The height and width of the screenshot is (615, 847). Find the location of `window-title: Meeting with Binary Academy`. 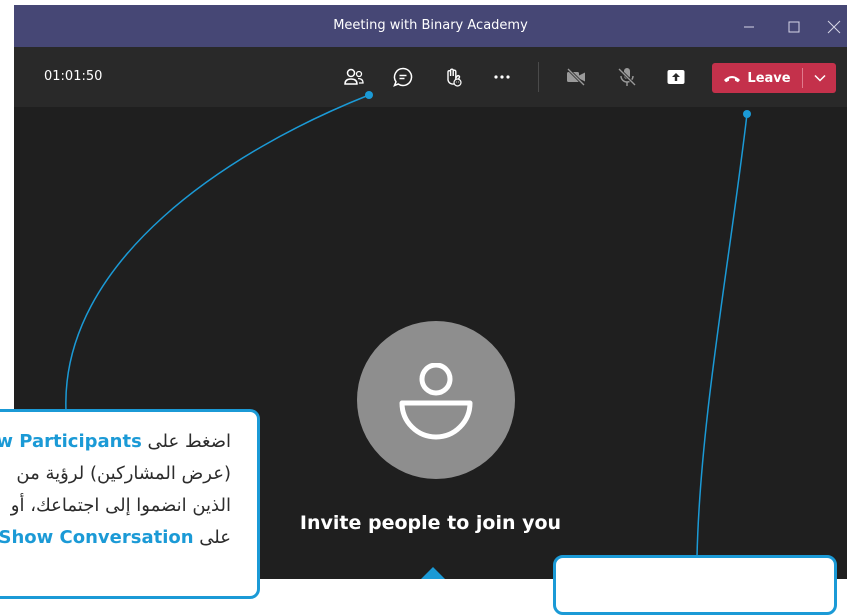

window-title: Meeting with Binary Academy is located at coordinates (430, 25).